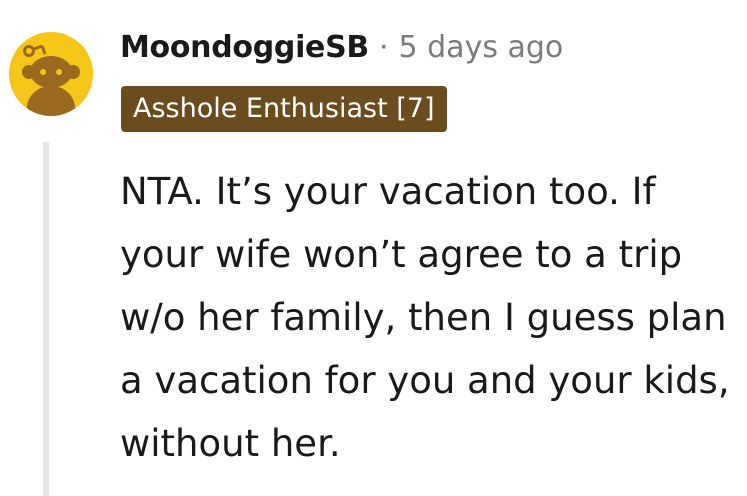 Image resolution: width=747 pixels, height=496 pixels. What do you see at coordinates (481, 47) in the screenshot?
I see `timestamp-link: 5 days ago` at bounding box center [481, 47].